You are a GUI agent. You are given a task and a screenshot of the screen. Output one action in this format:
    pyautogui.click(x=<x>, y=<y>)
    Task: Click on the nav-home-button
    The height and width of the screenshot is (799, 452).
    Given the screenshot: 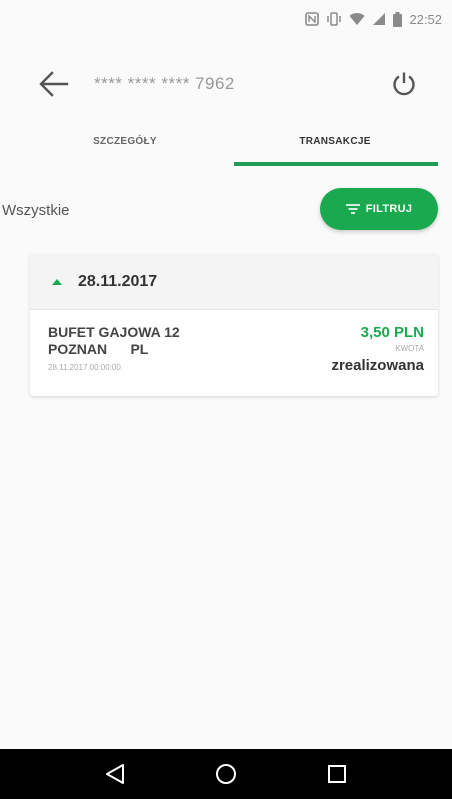 What is the action you would take?
    pyautogui.click(x=226, y=774)
    